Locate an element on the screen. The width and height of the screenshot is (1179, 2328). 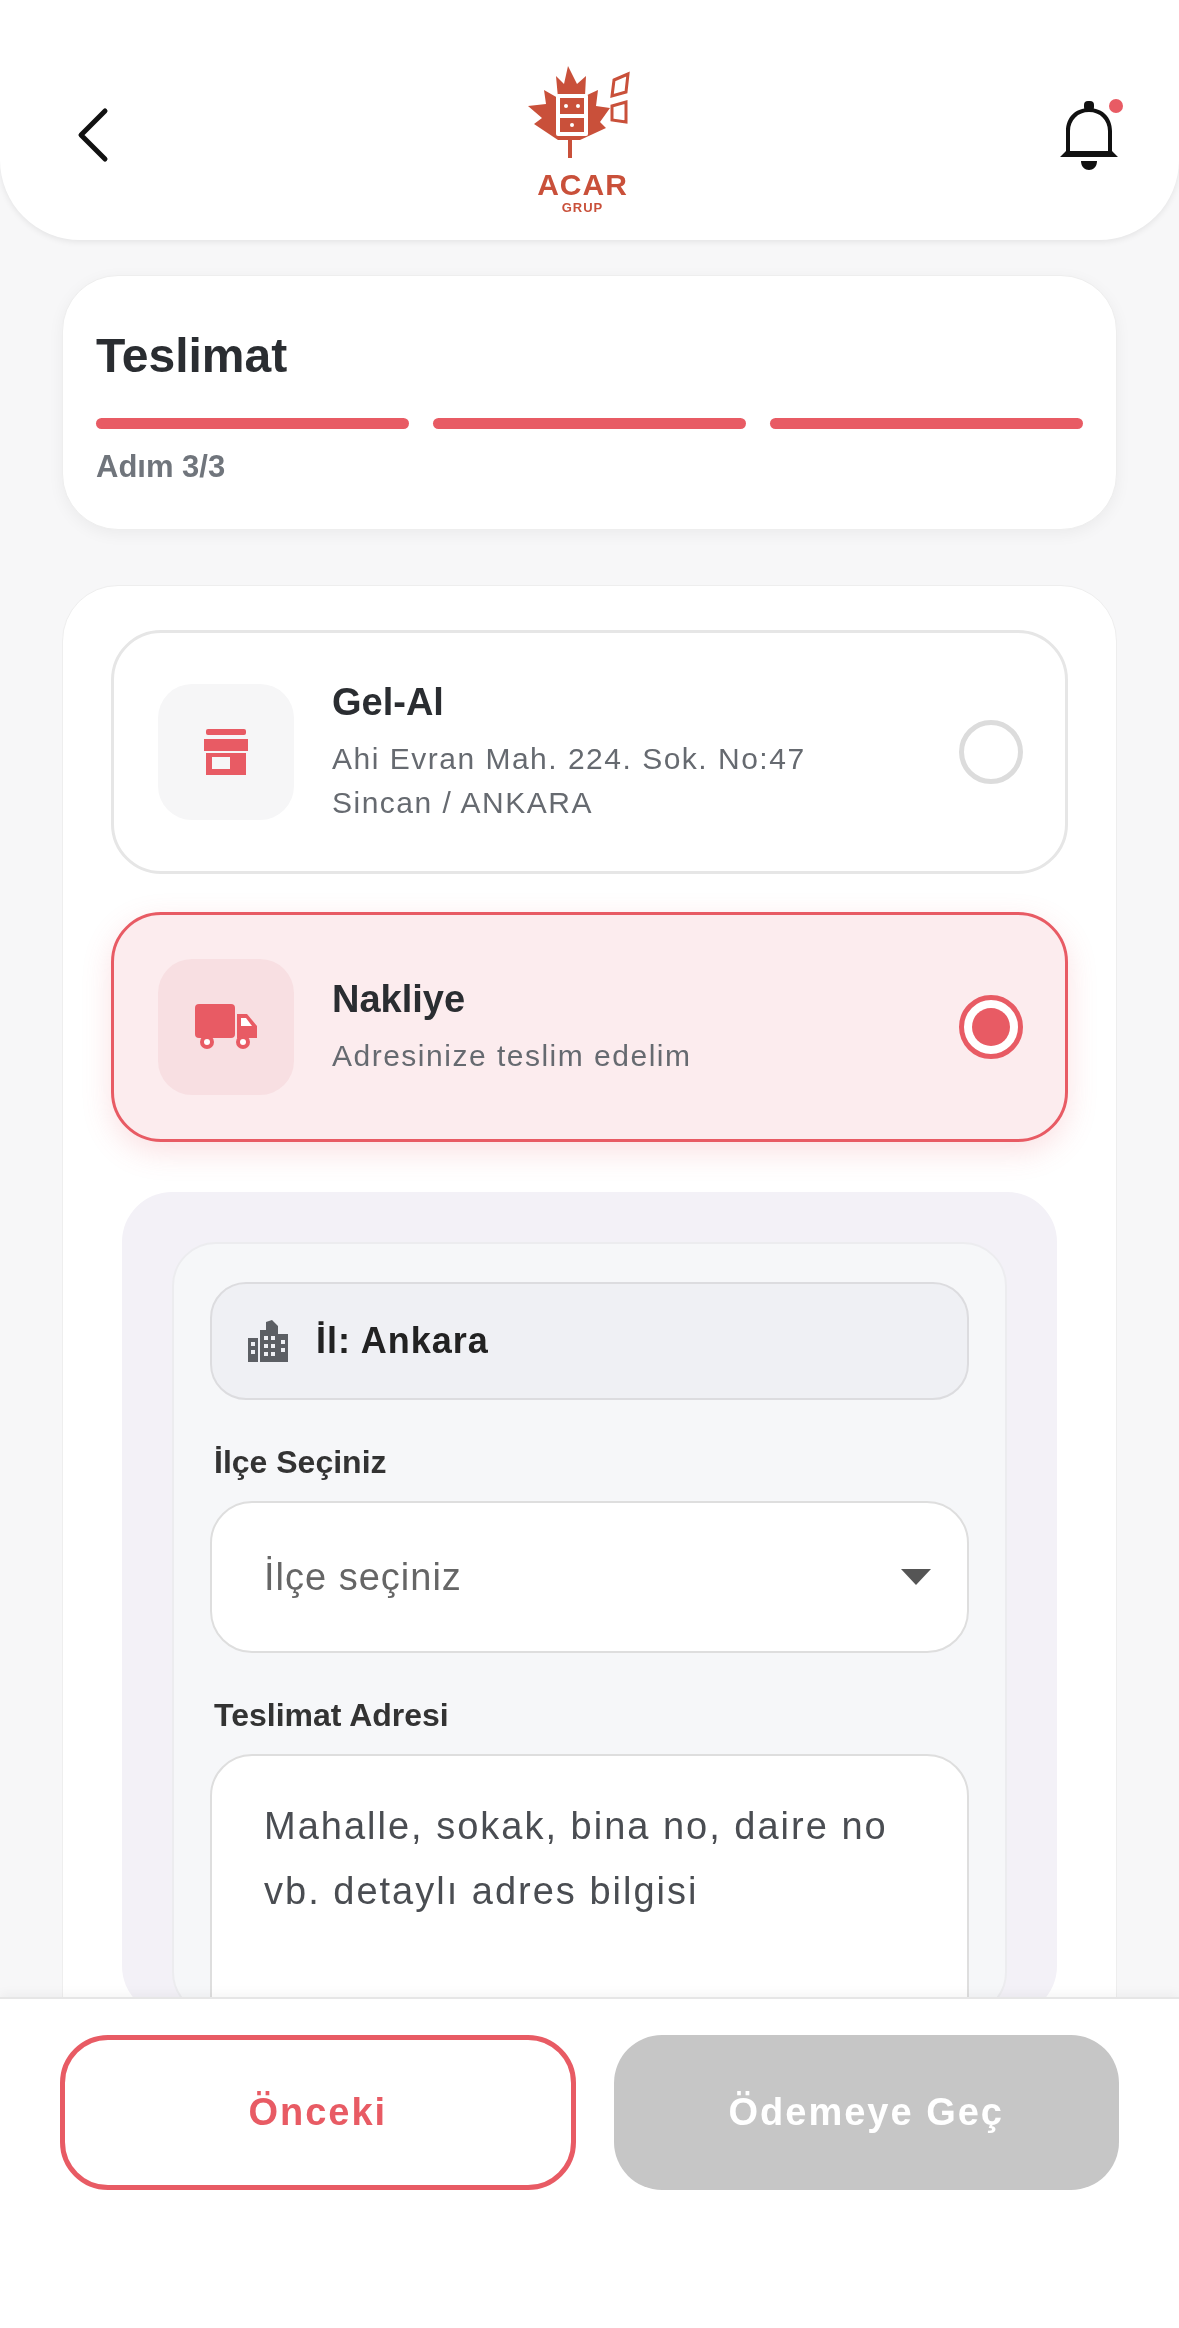
store-icon is located at coordinates (226, 752).